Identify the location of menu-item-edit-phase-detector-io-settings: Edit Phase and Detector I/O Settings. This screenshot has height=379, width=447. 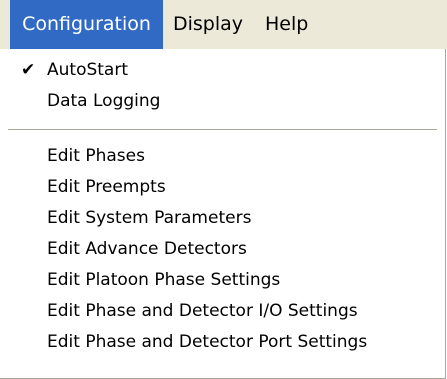
(222, 311).